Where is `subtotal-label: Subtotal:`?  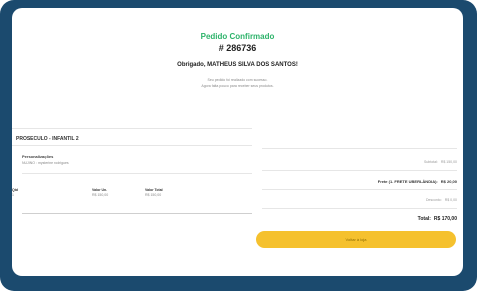 subtotal-label: Subtotal: is located at coordinates (431, 162).